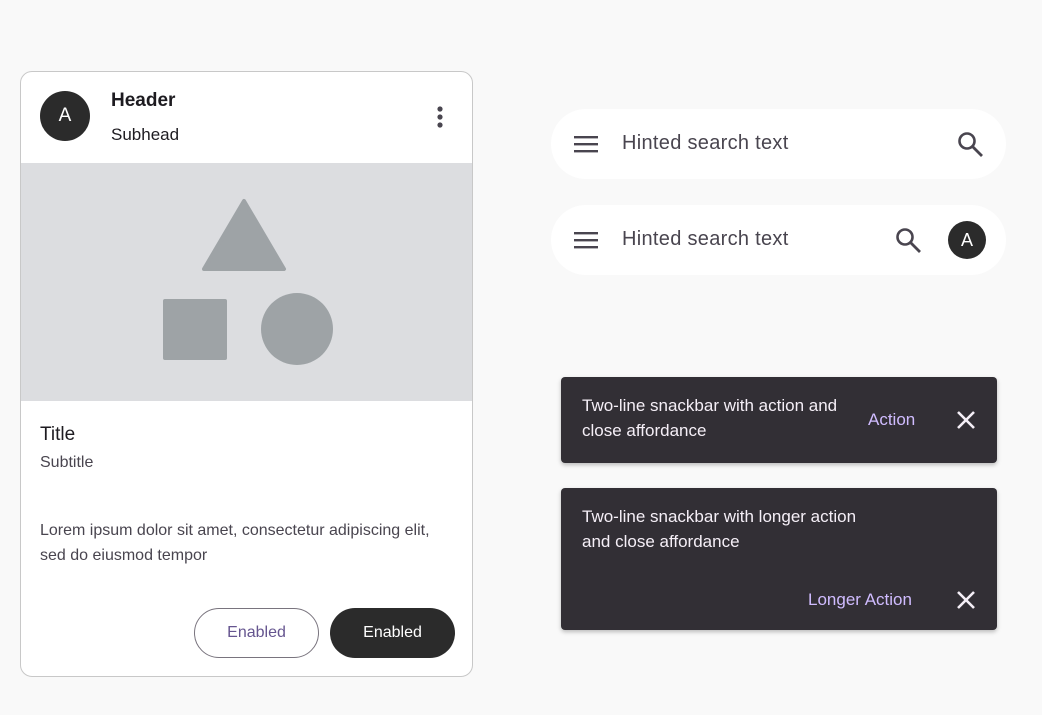 This screenshot has height=715, width=1042. I want to click on card-title: Title, so click(58, 434).